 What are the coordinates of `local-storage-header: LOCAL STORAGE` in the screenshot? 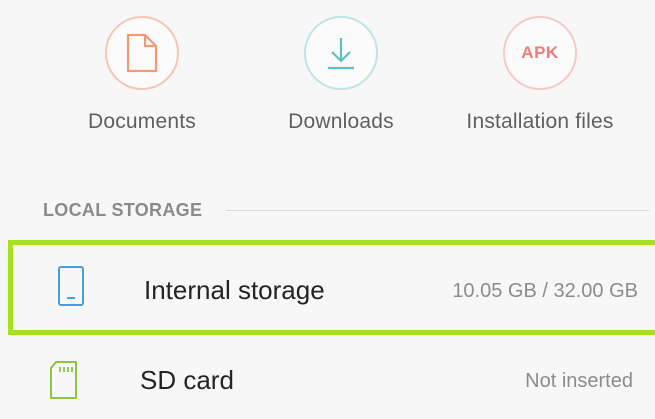 It's located at (123, 210).